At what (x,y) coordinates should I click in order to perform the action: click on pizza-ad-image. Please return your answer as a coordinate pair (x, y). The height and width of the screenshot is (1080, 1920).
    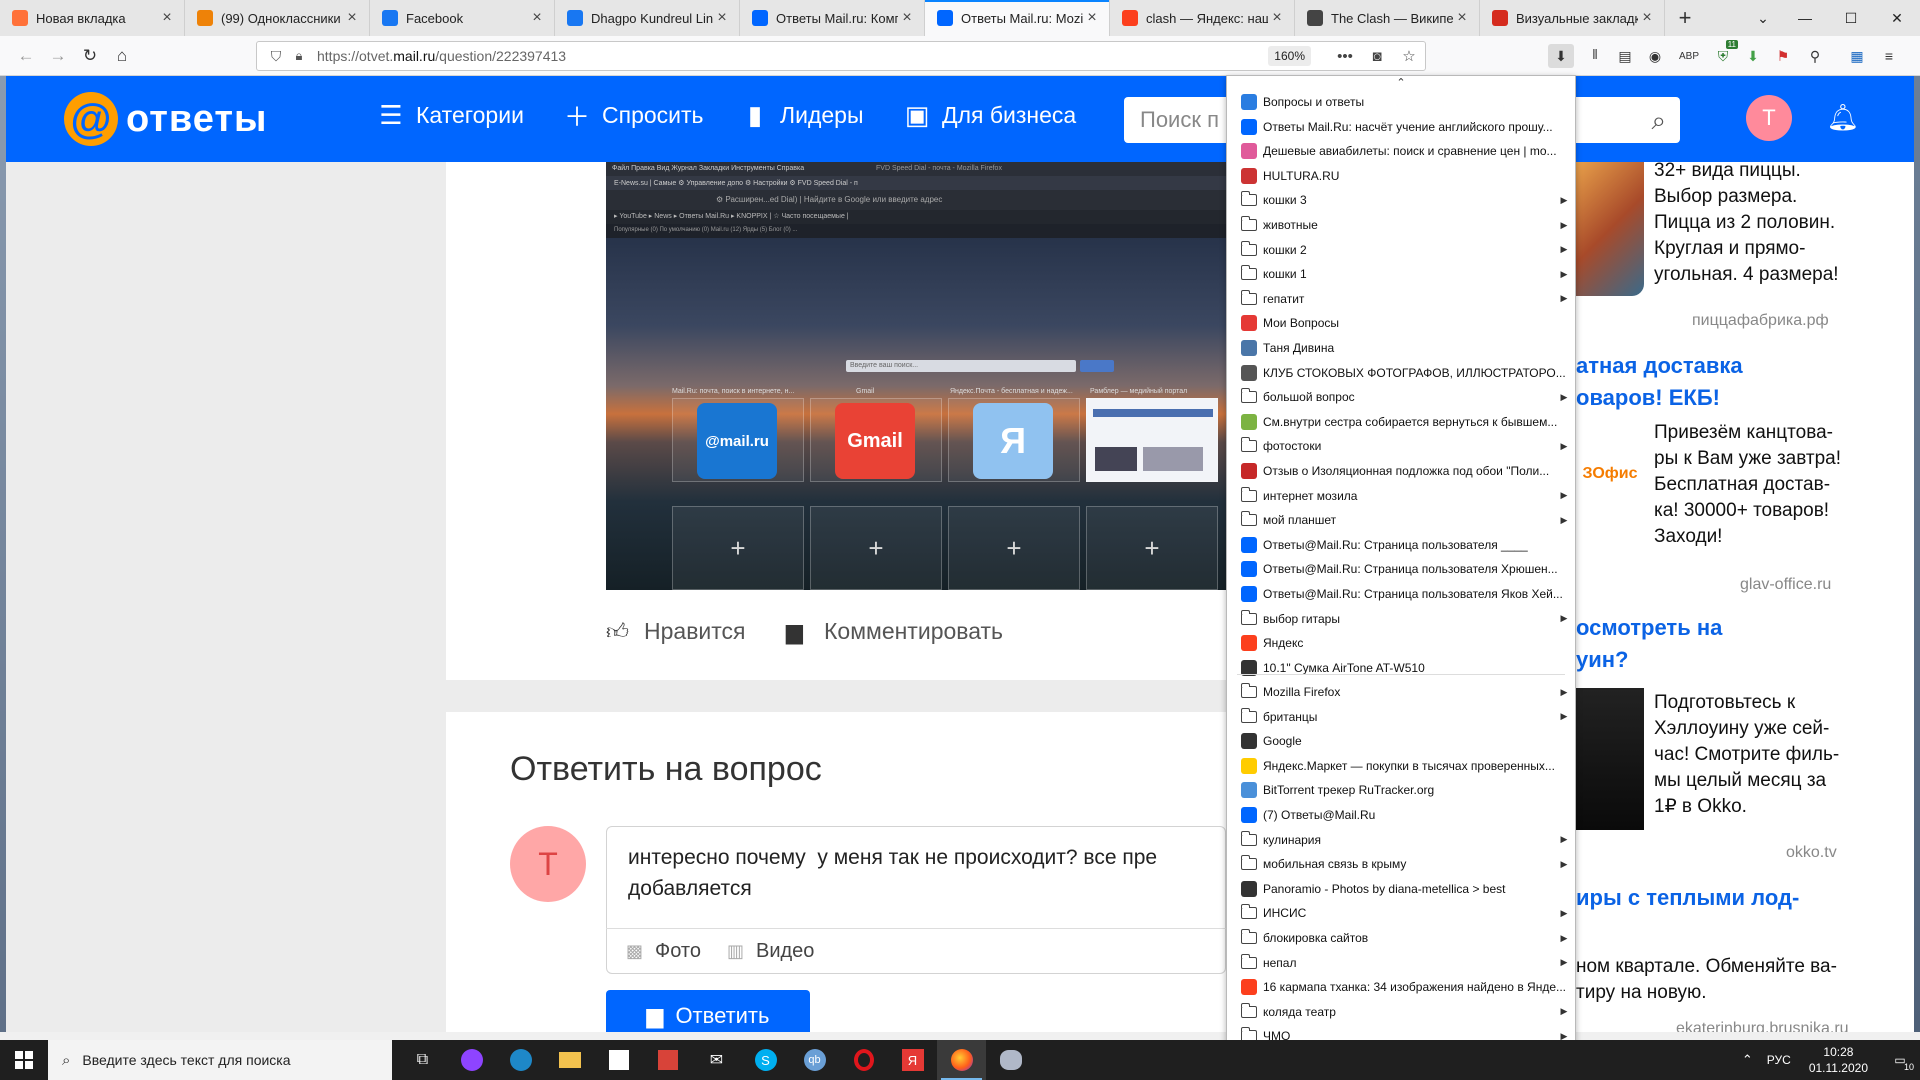
    Looking at the image, I should click on (1610, 229).